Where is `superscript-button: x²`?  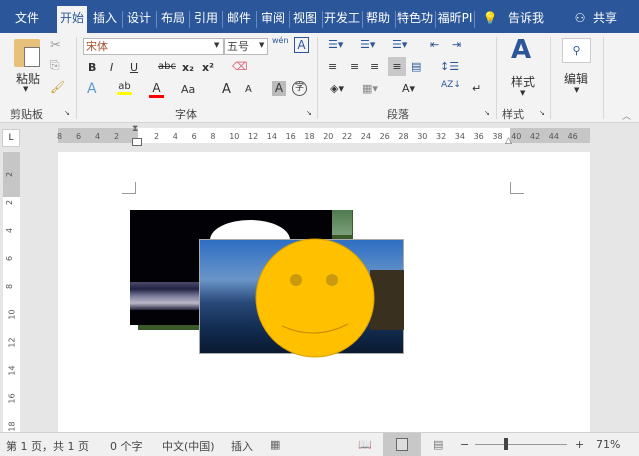
superscript-button: x² is located at coordinates (208, 67).